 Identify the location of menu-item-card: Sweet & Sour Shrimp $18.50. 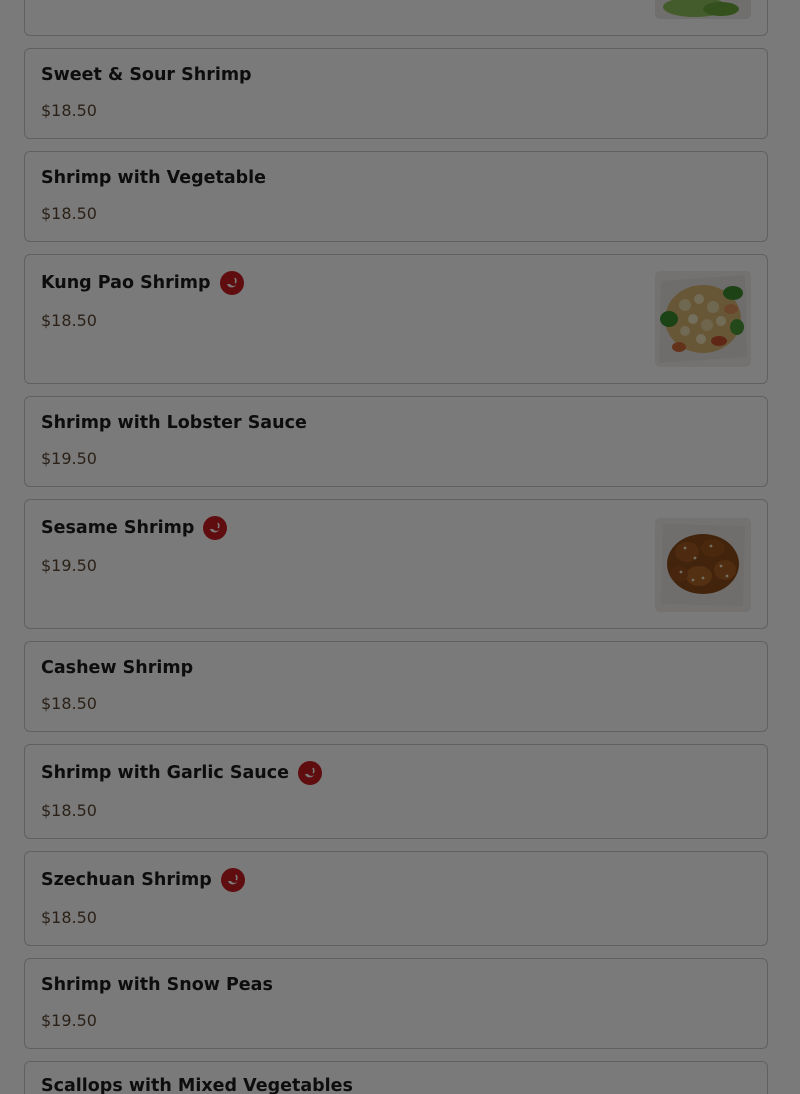
(396, 93).